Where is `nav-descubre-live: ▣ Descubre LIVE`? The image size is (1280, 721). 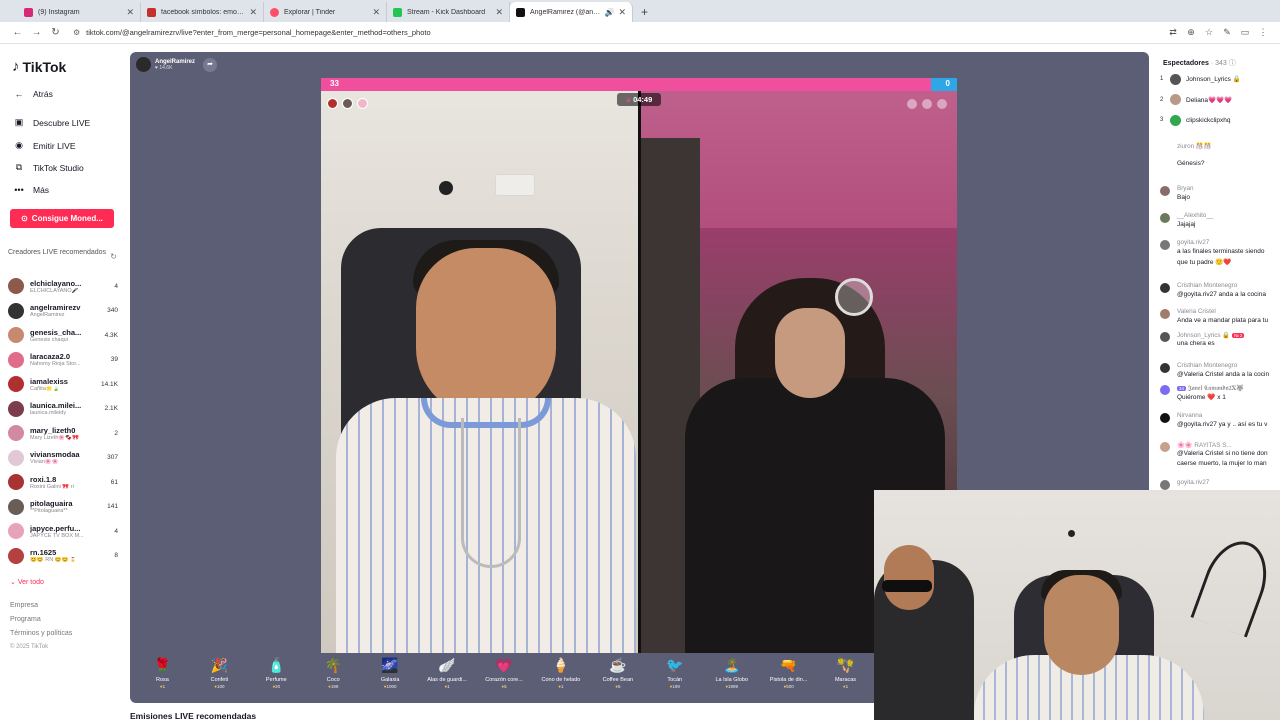 nav-descubre-live: ▣ Descubre LIVE is located at coordinates (51, 122).